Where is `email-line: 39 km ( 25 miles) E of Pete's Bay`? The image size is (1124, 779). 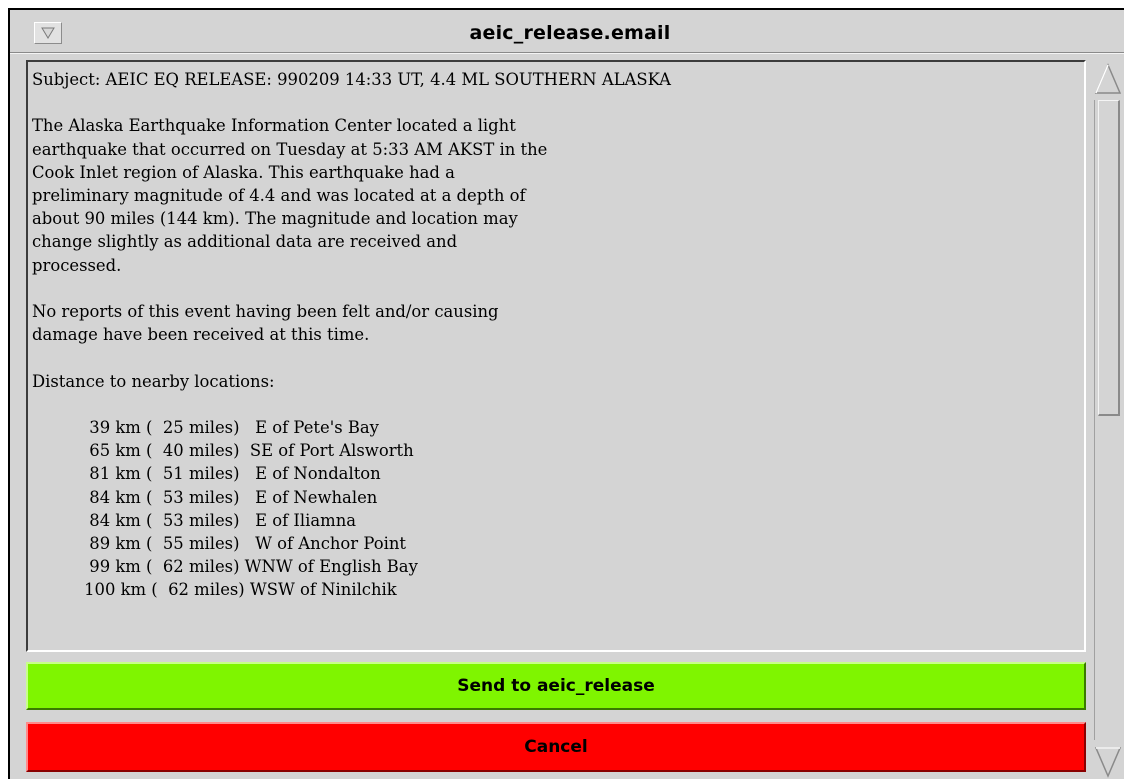
email-line: 39 km ( 25 miles) E of Pete's Bay is located at coordinates (205, 427).